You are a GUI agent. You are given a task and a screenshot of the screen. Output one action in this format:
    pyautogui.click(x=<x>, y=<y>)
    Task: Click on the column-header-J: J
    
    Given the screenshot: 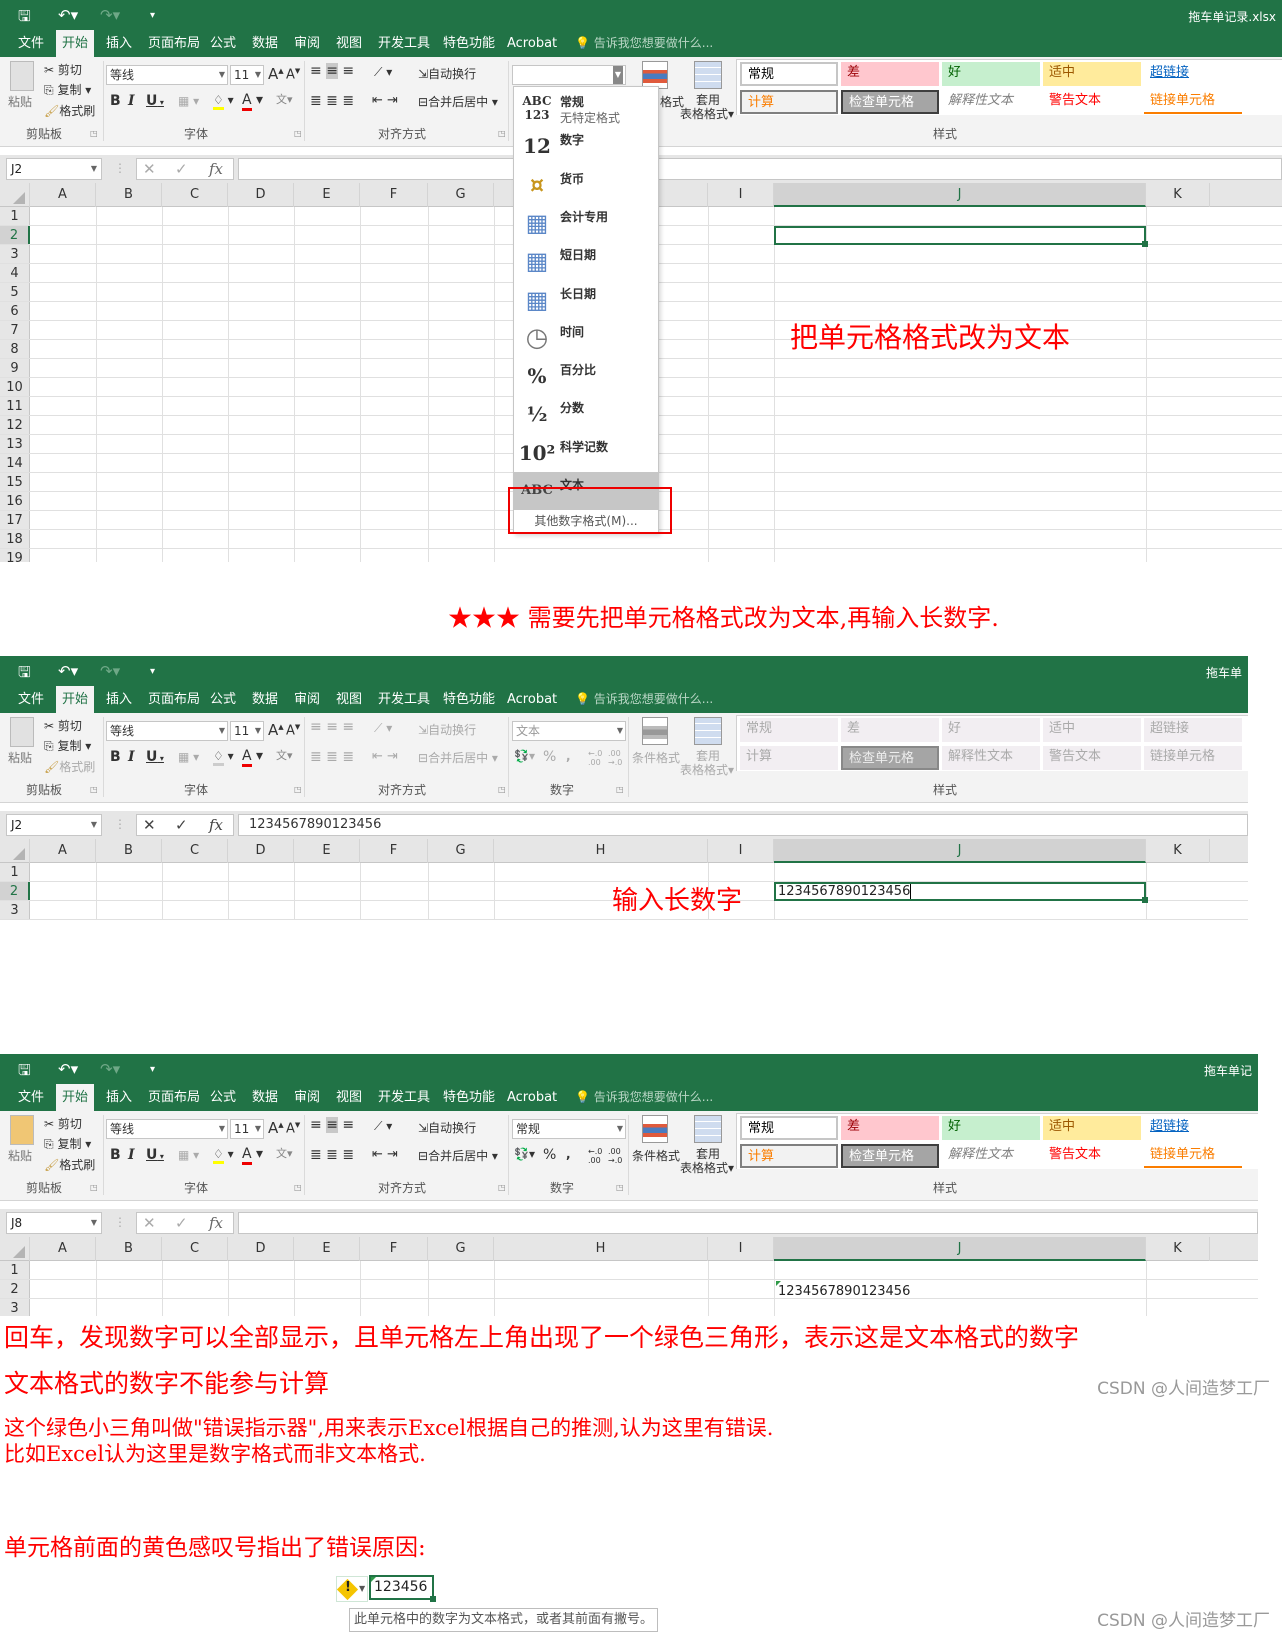 What is the action you would take?
    pyautogui.click(x=960, y=1249)
    